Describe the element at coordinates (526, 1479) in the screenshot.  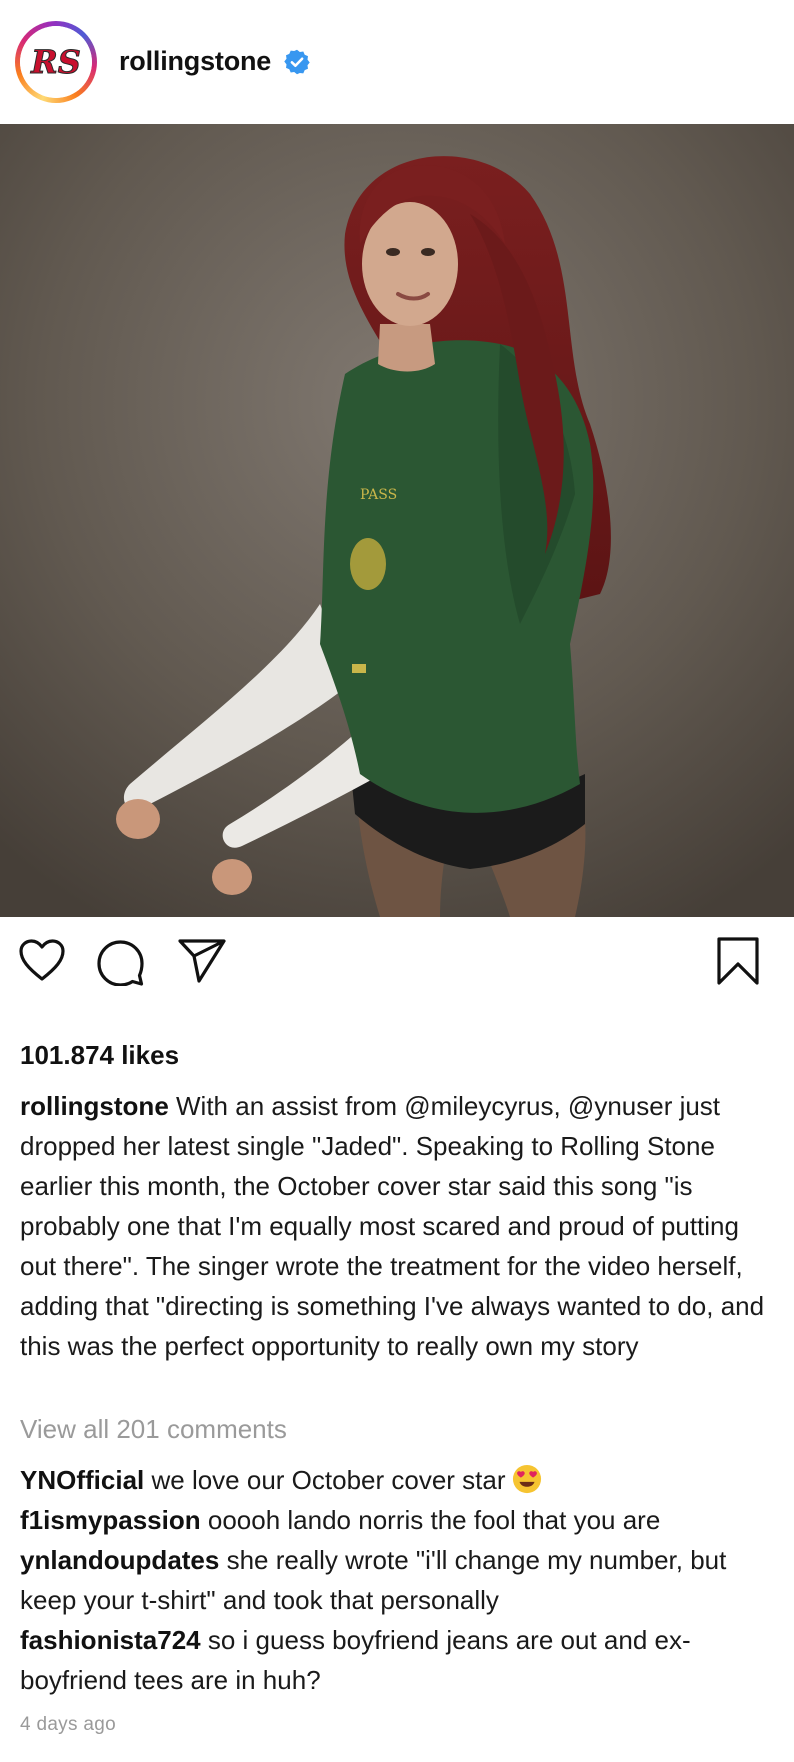
I see `heart-eyes-emoji-icon` at that location.